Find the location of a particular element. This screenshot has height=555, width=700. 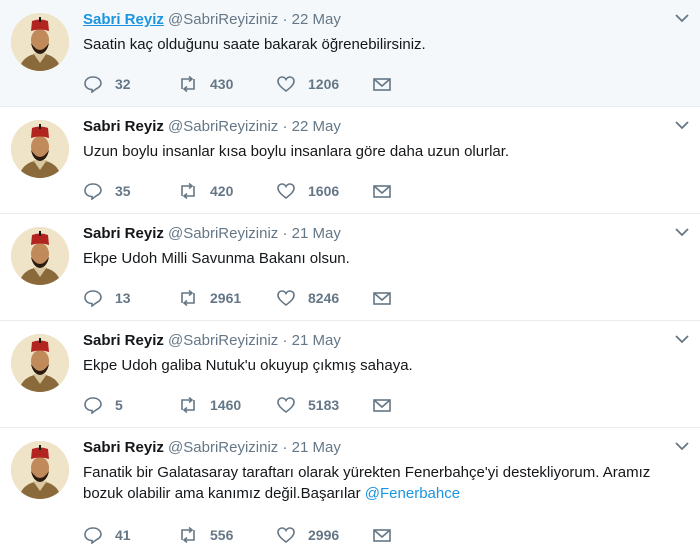

reply-button: 41 is located at coordinates (107, 535).